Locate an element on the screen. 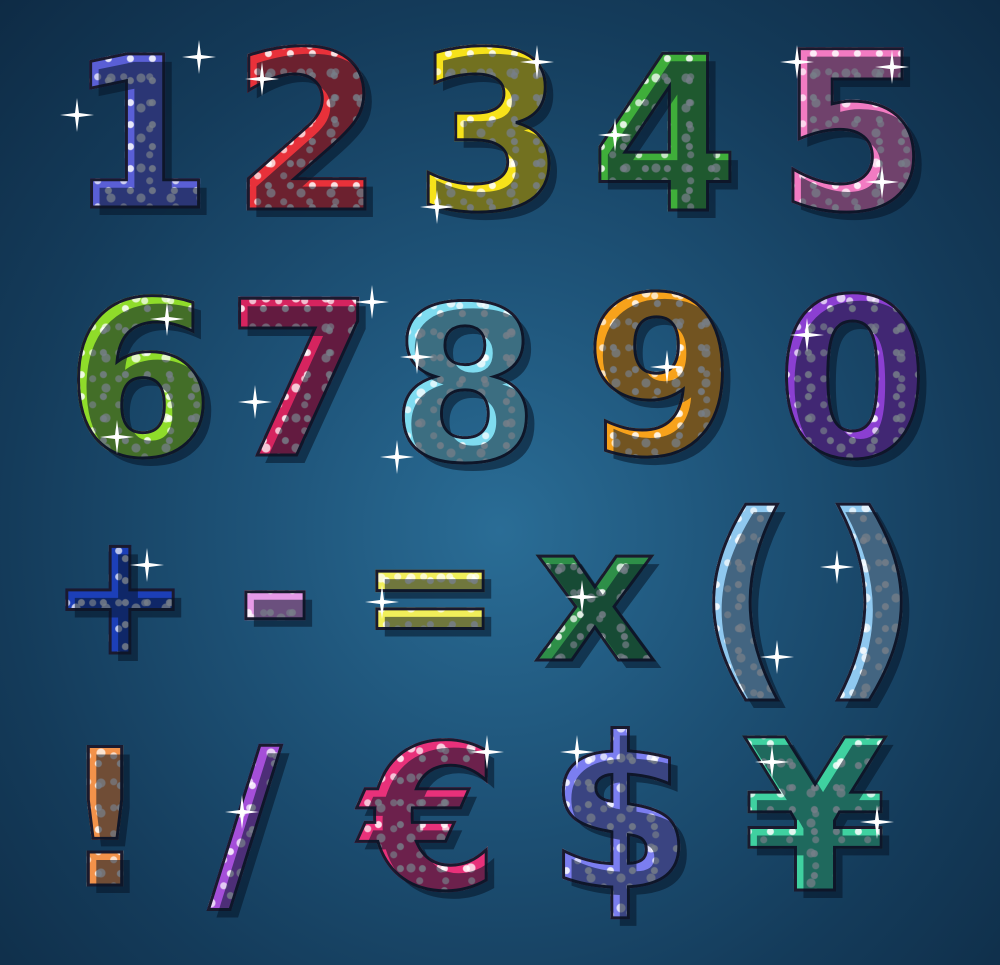 Image resolution: width=1000 pixels, height=965 pixels. glyph-dollar: $ is located at coordinates (620, 814).